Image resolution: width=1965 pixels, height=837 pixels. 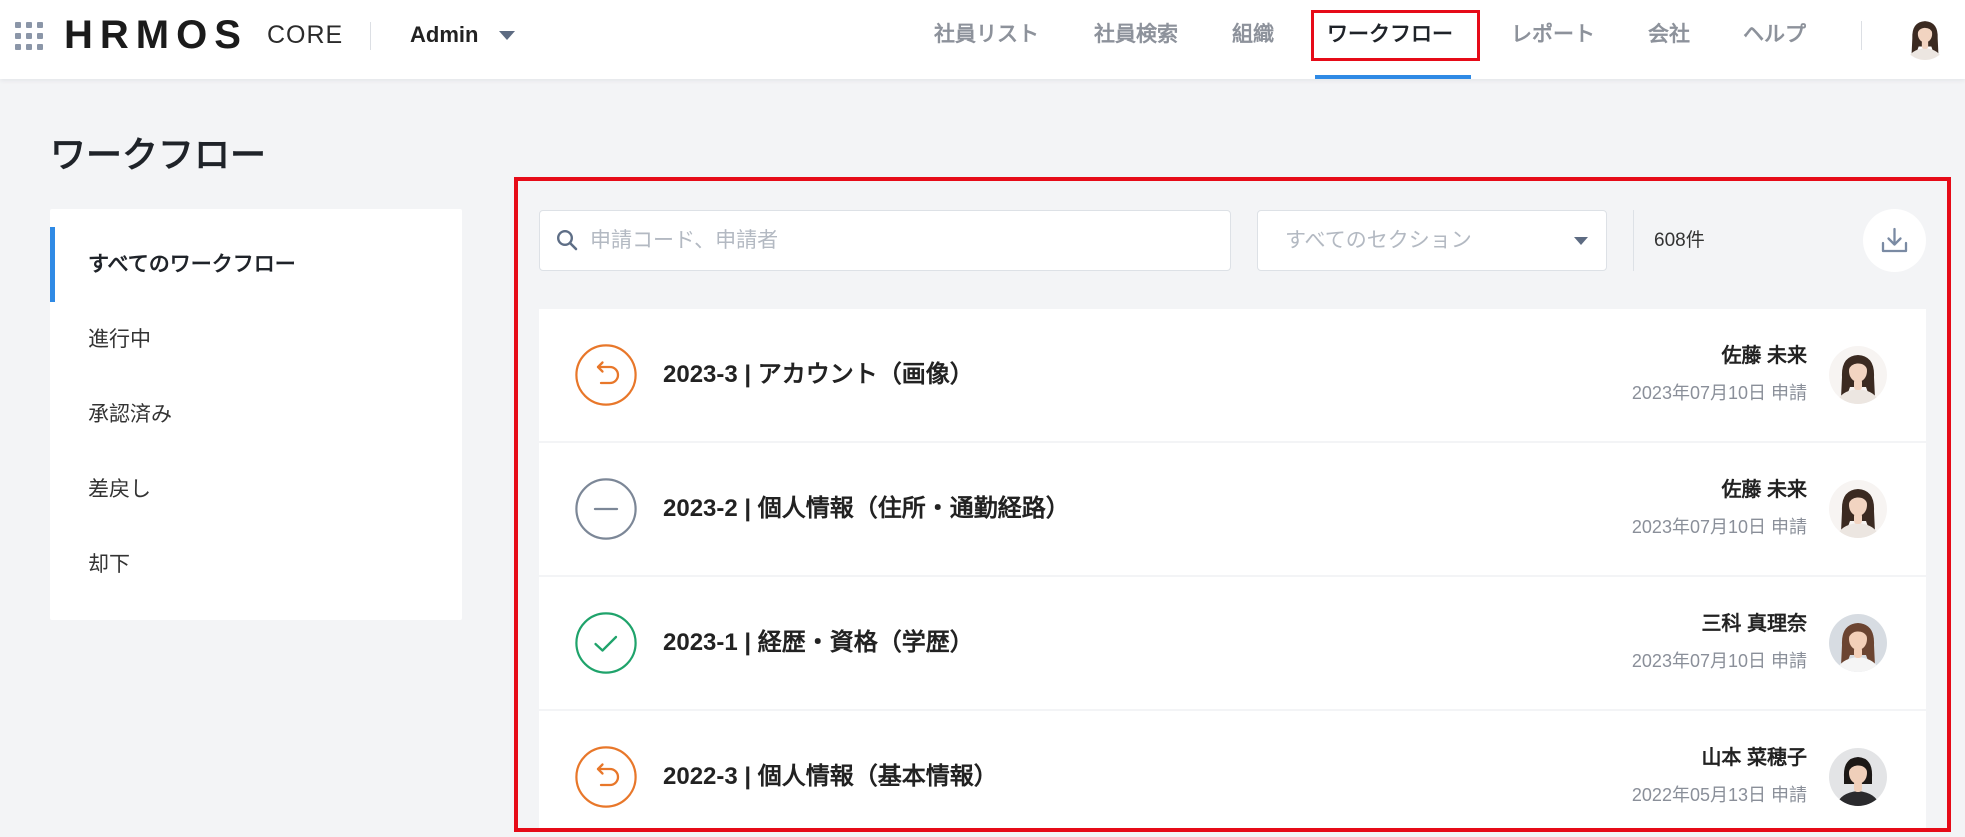 I want to click on user-avatar, so click(x=1925, y=37).